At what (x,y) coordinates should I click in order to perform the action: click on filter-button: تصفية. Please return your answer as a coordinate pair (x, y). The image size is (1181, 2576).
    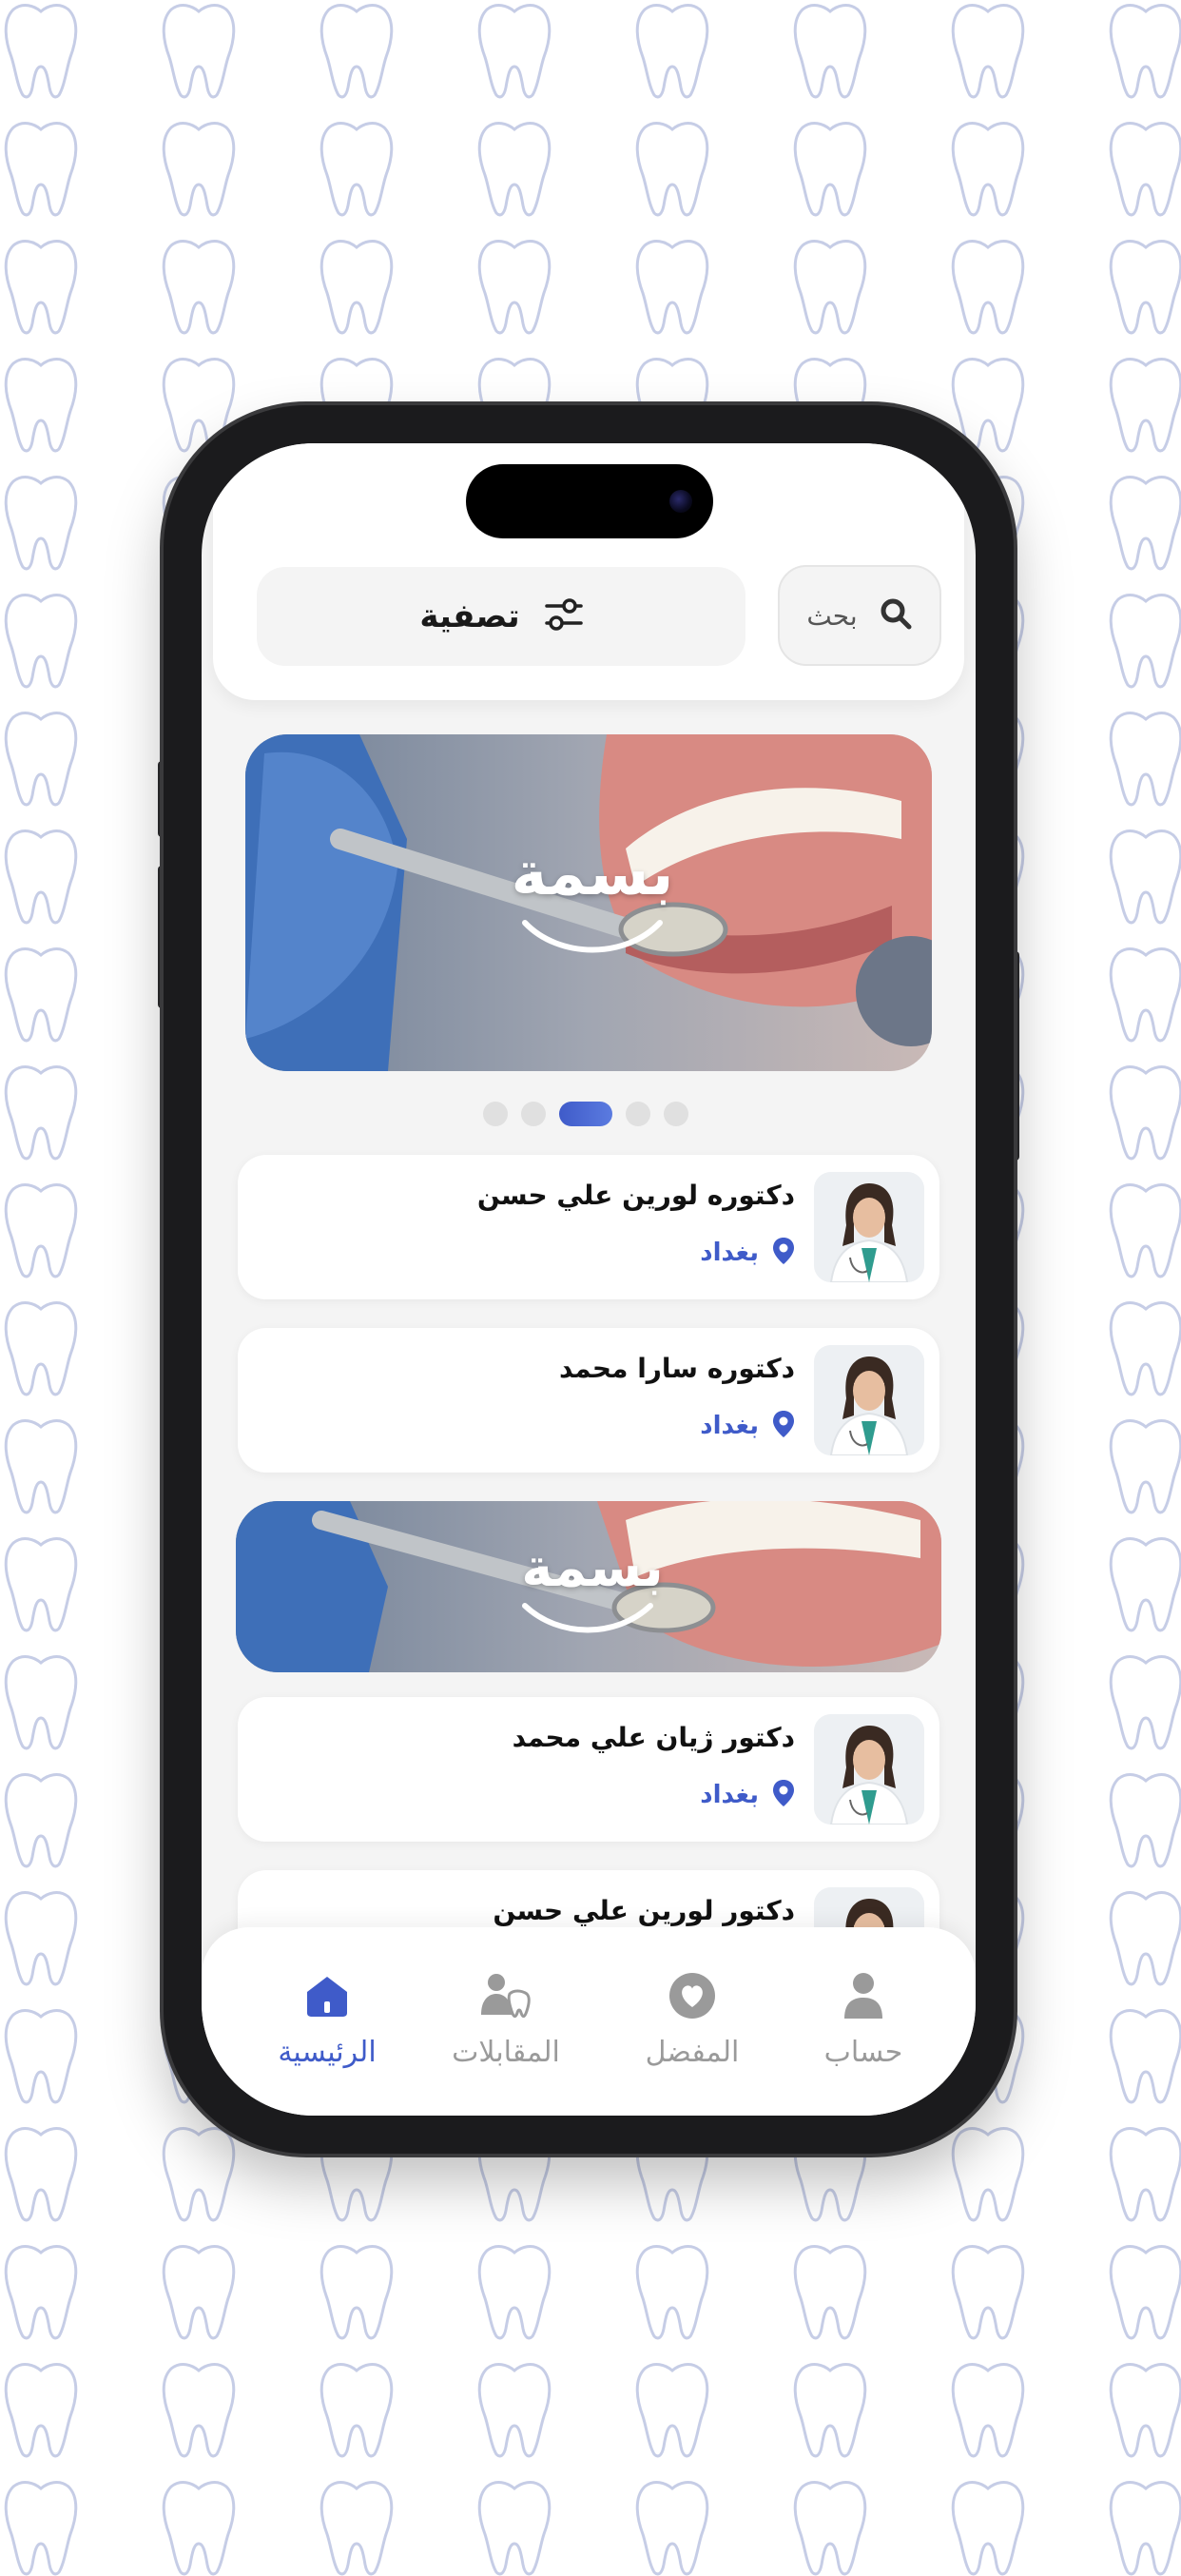
    Looking at the image, I should click on (501, 616).